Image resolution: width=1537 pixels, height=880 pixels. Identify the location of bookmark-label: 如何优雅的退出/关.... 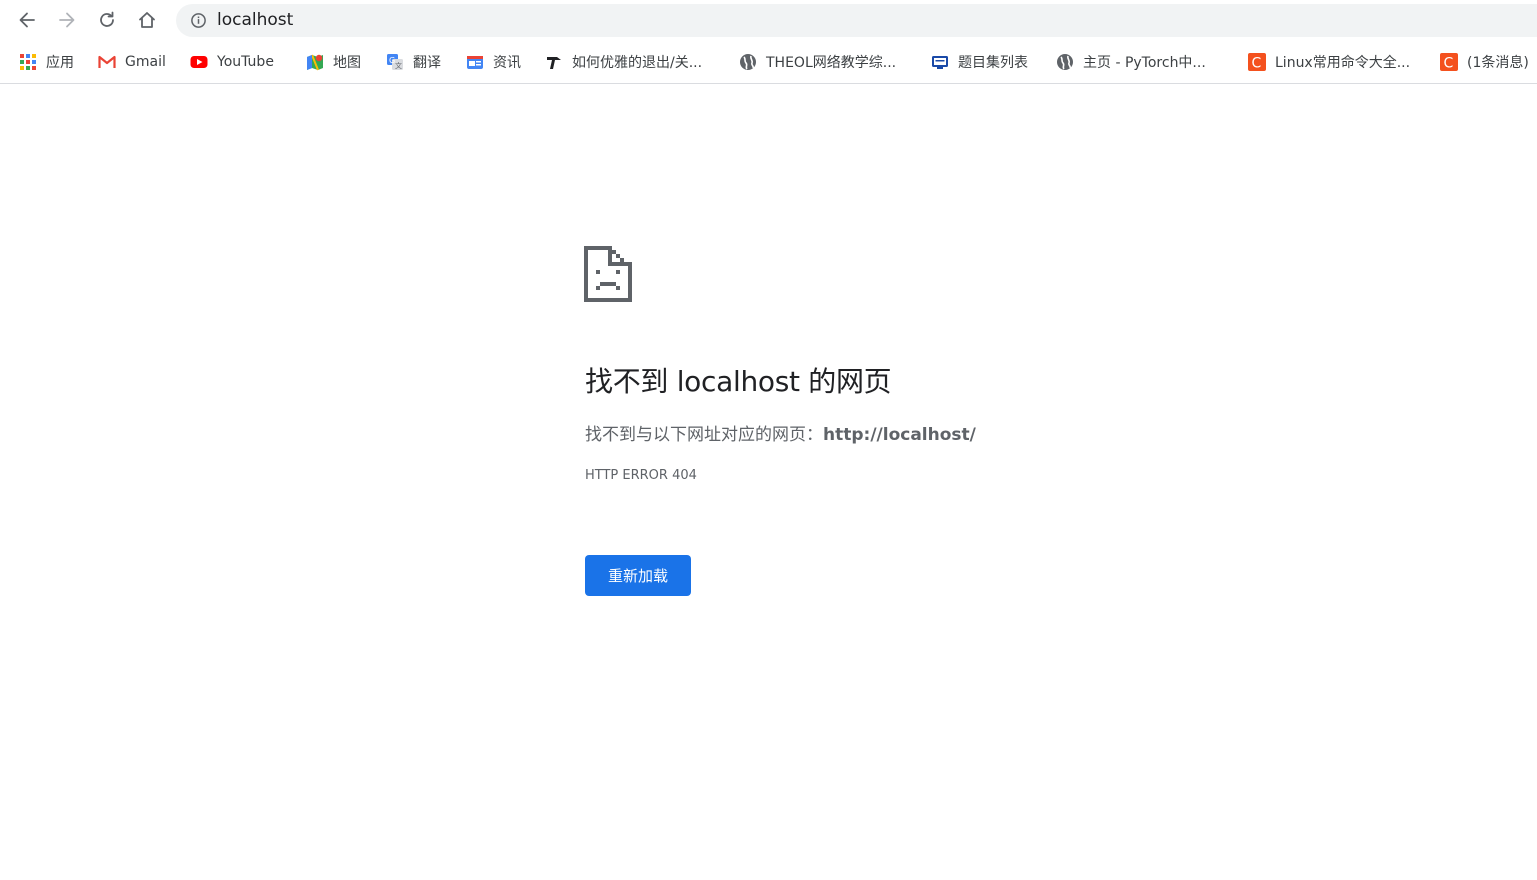
(637, 63).